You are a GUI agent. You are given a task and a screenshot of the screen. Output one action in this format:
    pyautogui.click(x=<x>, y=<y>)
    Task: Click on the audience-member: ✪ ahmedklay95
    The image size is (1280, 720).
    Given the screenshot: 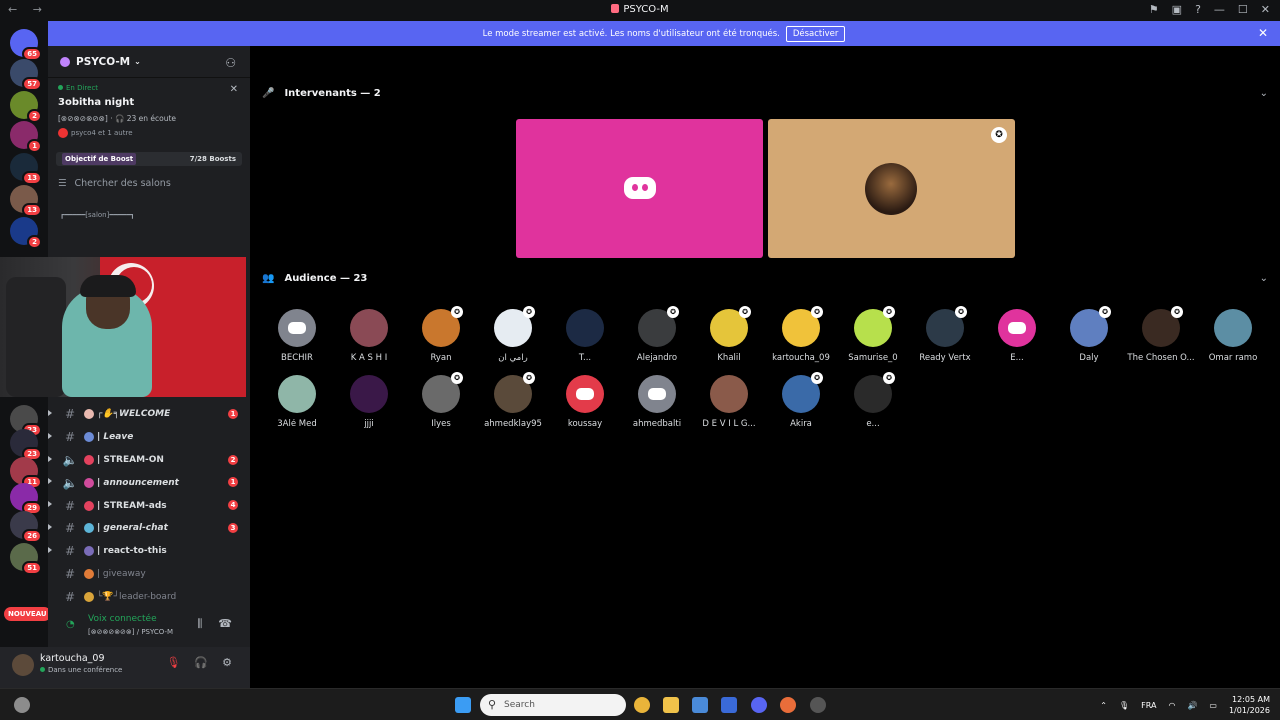 What is the action you would take?
    pyautogui.click(x=513, y=400)
    